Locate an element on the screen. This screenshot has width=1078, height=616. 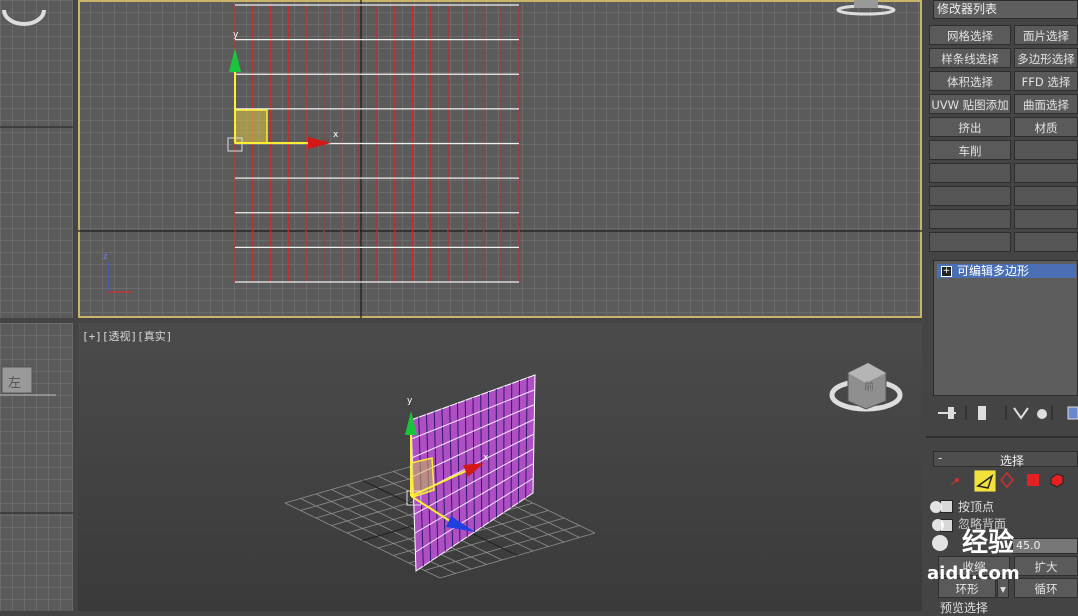
rollout-collapse-icon: - is located at coordinates (940, 458).